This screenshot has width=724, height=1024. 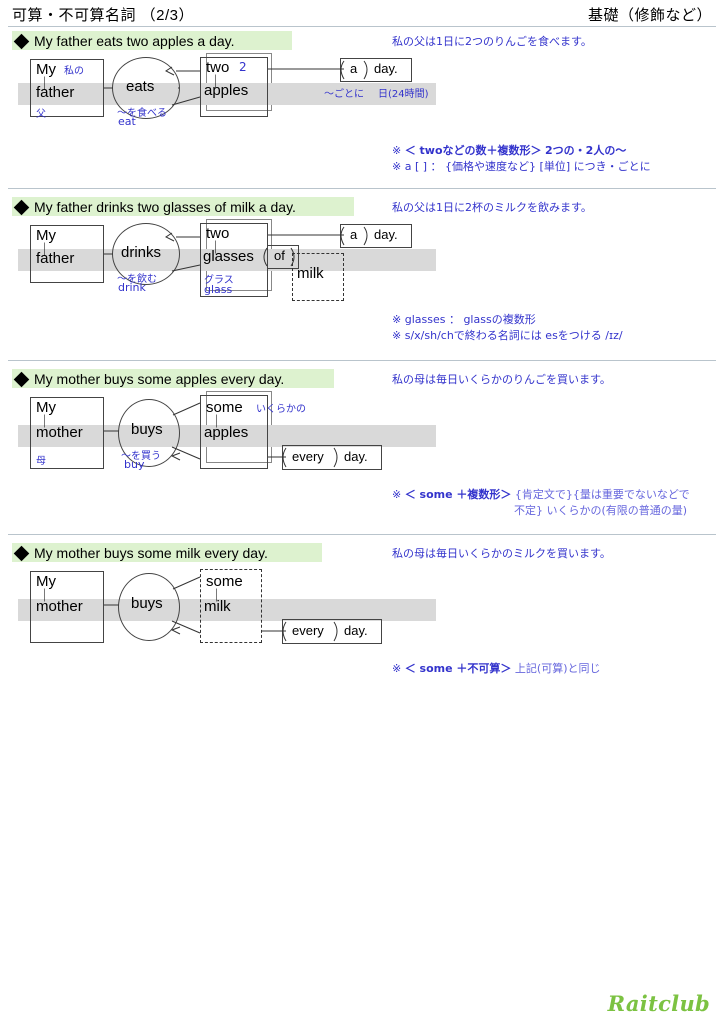 I want to click on note-line: ※ ＜ twoなどの数＋複数形＞ 2つの・2人の〜, so click(x=521, y=151).